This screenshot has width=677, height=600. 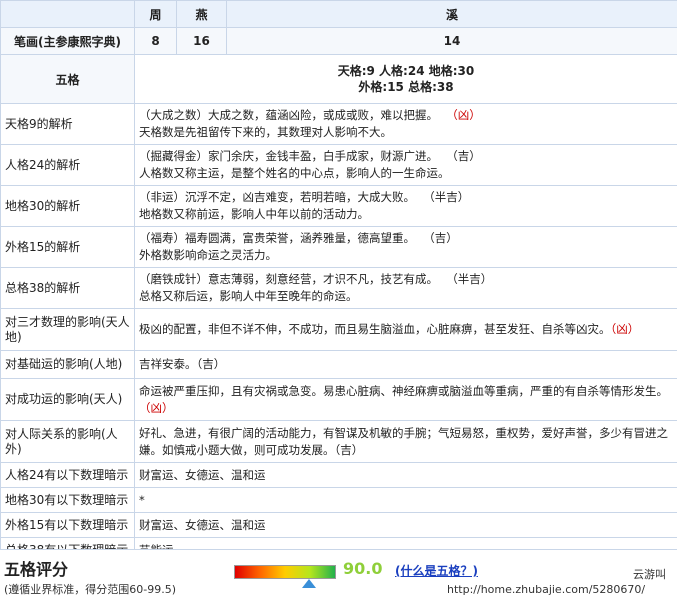 I want to click on analysis-value: （福寿）福寿圆满，富贵荣誉，涵养雅量，德高望重。 （吉） 外格数影响命运之灵活力。, so click(x=406, y=247).